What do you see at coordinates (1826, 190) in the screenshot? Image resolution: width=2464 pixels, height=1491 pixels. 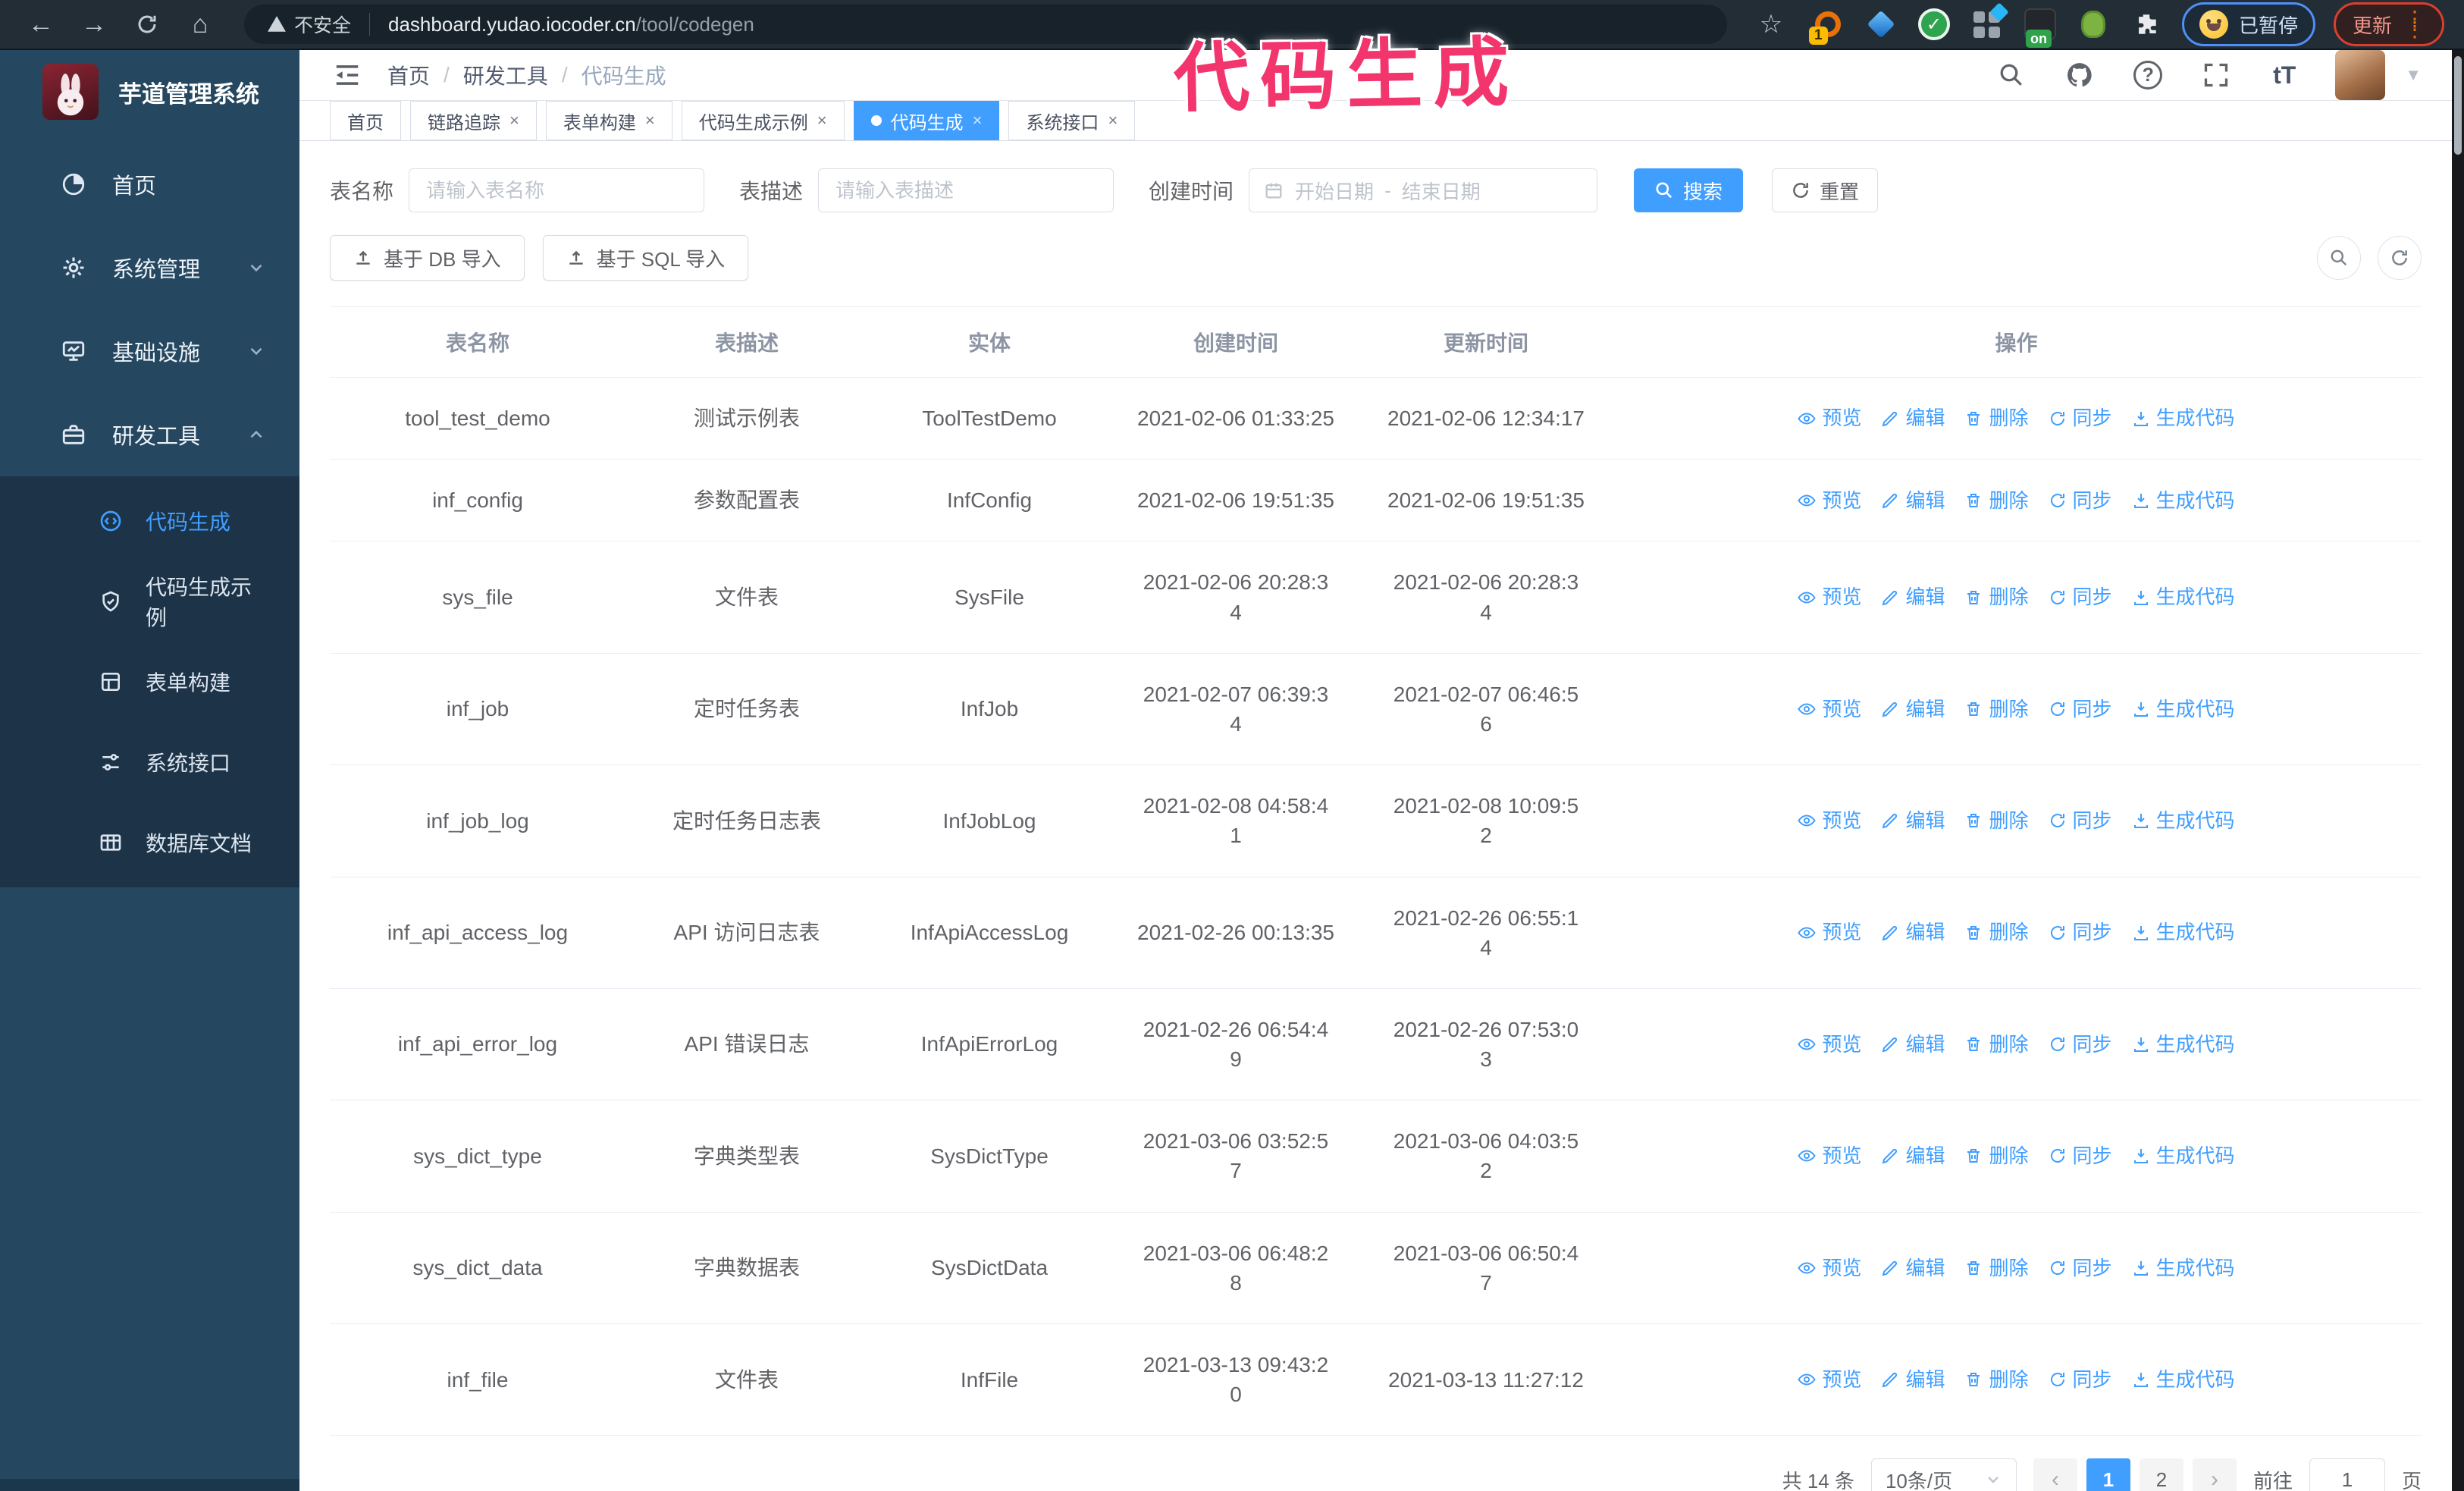 I see `reset-button: 重置` at bounding box center [1826, 190].